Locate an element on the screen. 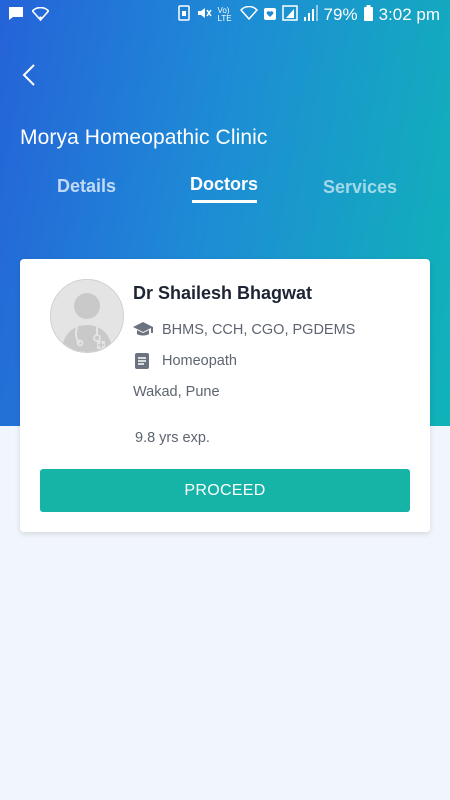  active-tab-indicator is located at coordinates (224, 201).